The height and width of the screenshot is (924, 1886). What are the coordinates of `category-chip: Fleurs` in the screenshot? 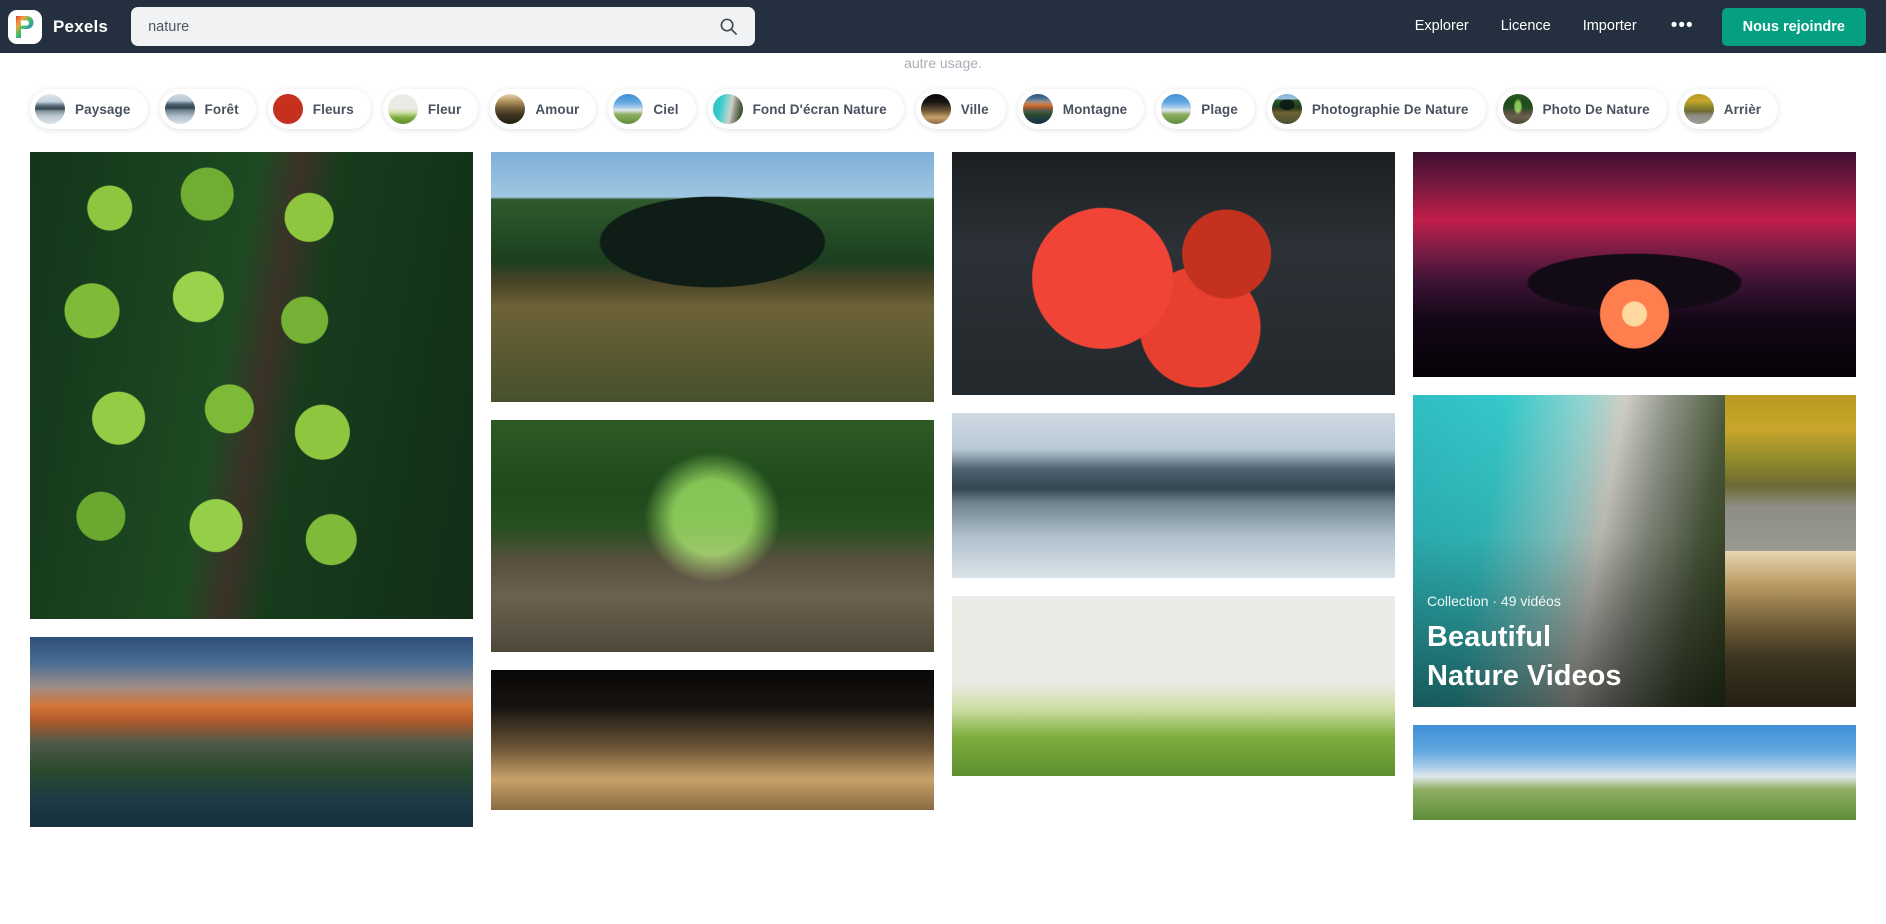 It's located at (319, 109).